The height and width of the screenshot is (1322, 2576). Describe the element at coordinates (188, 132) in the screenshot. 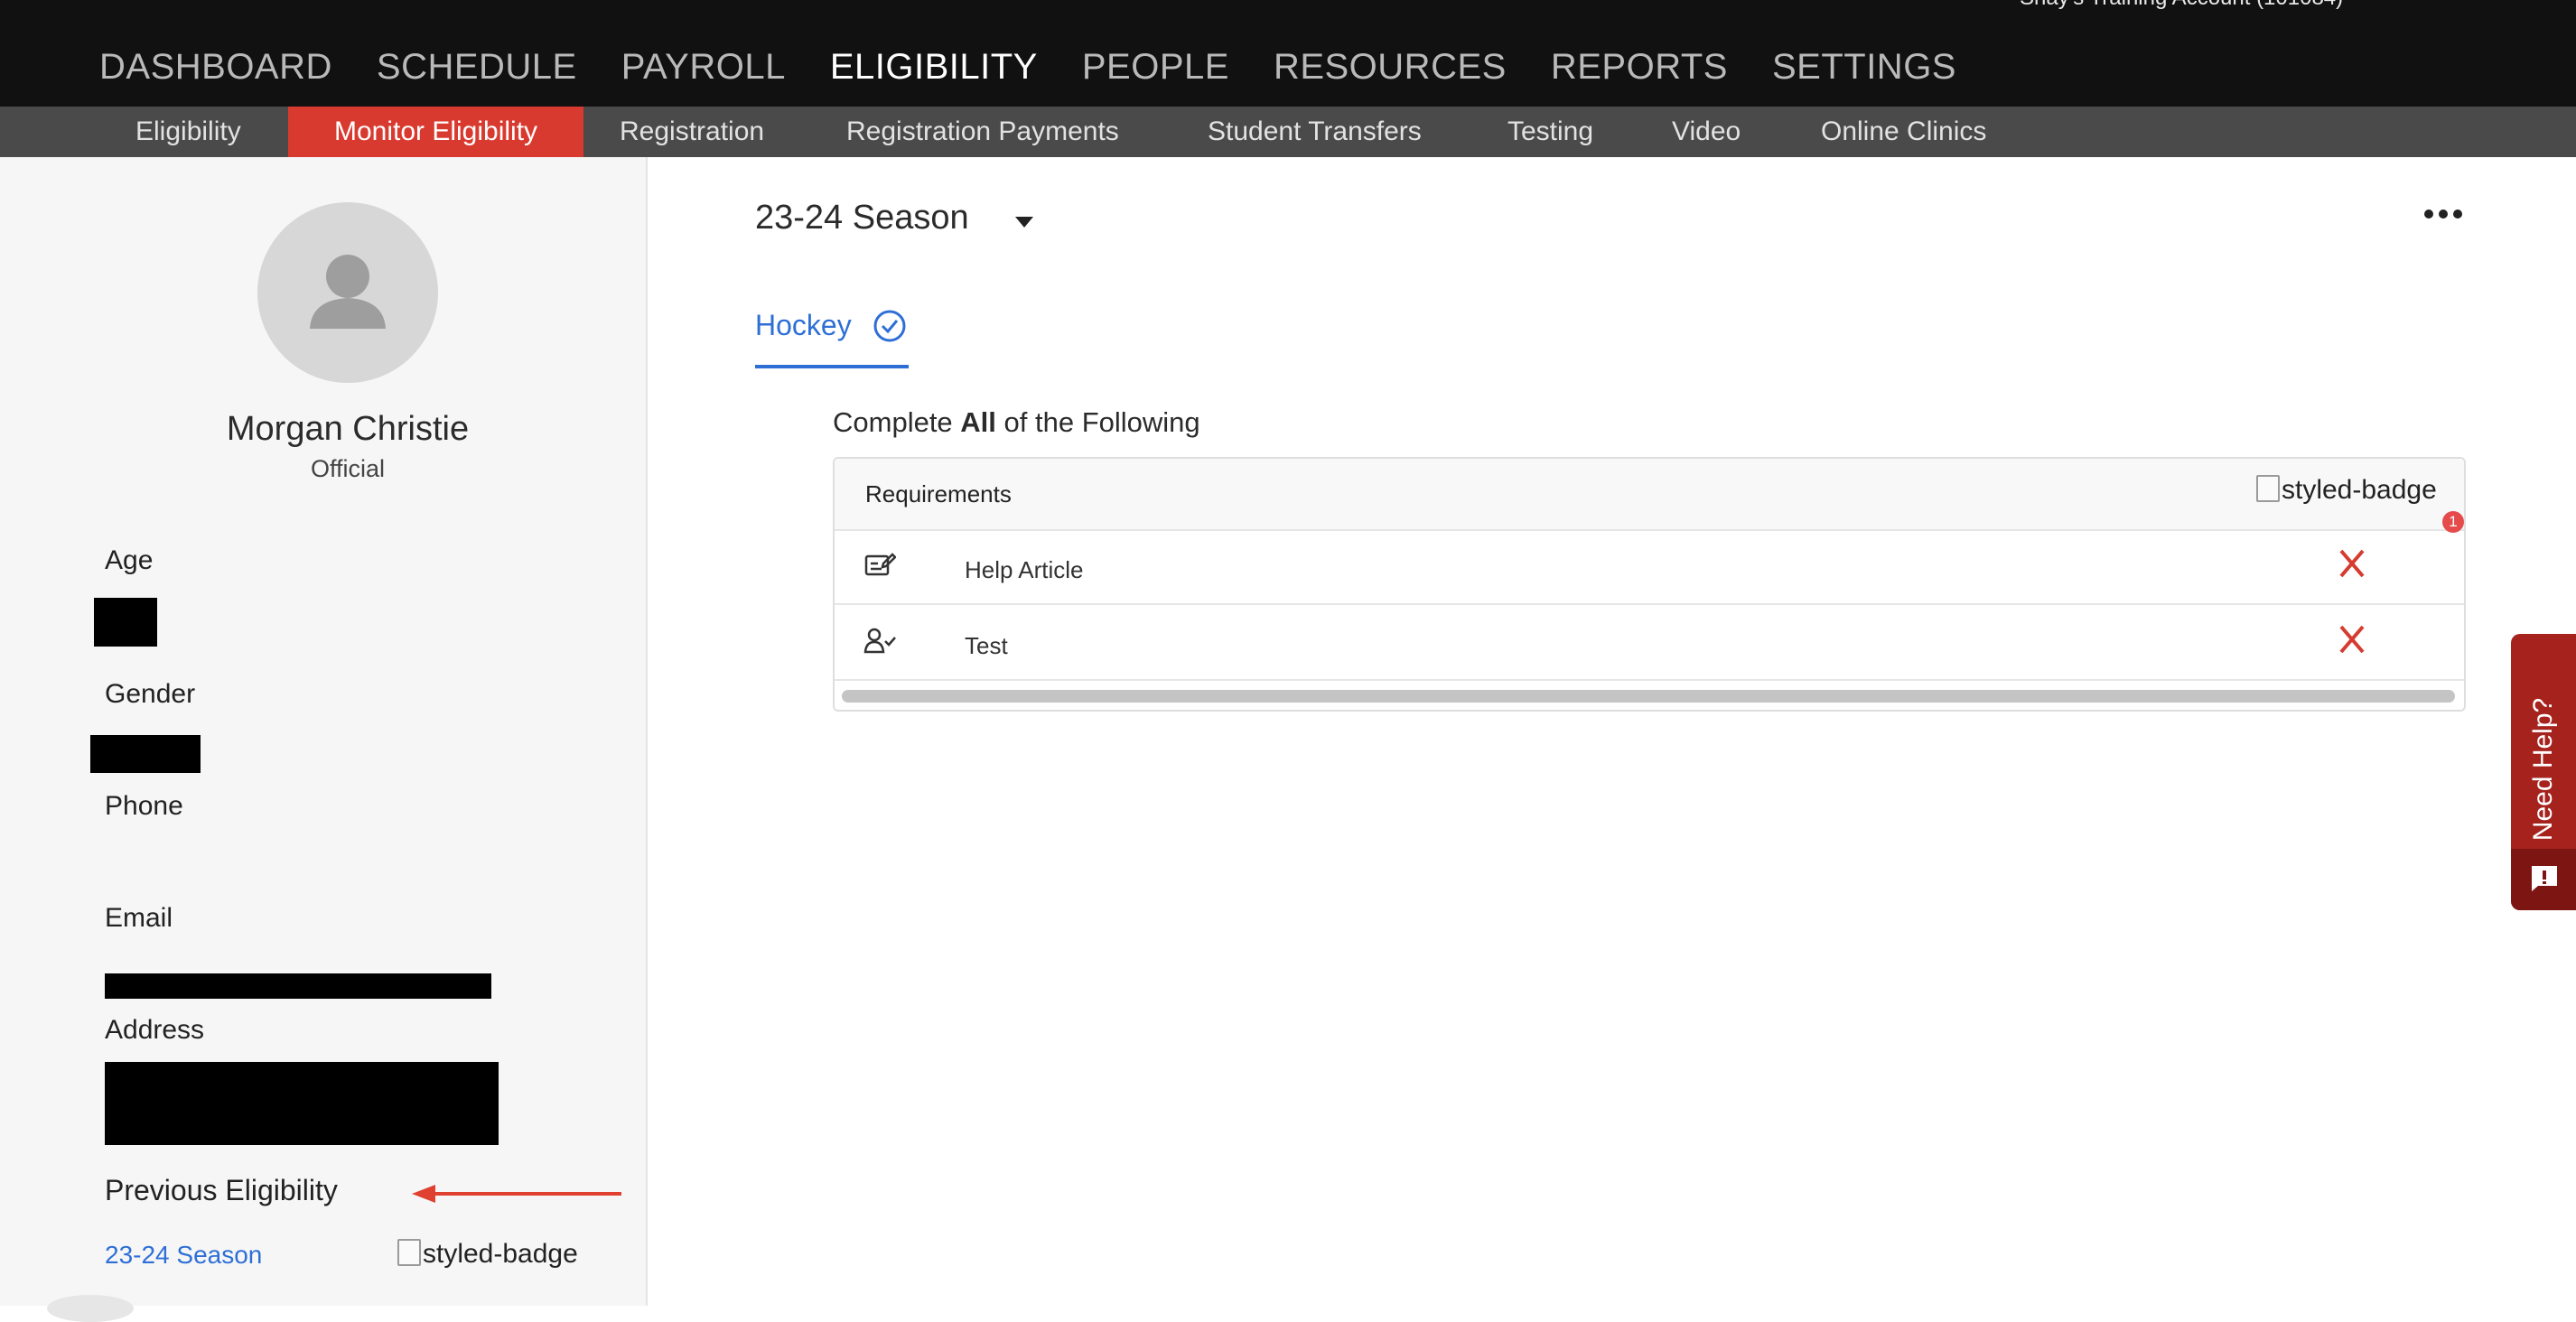

I see `subnav-eligibility: Eligibility` at that location.